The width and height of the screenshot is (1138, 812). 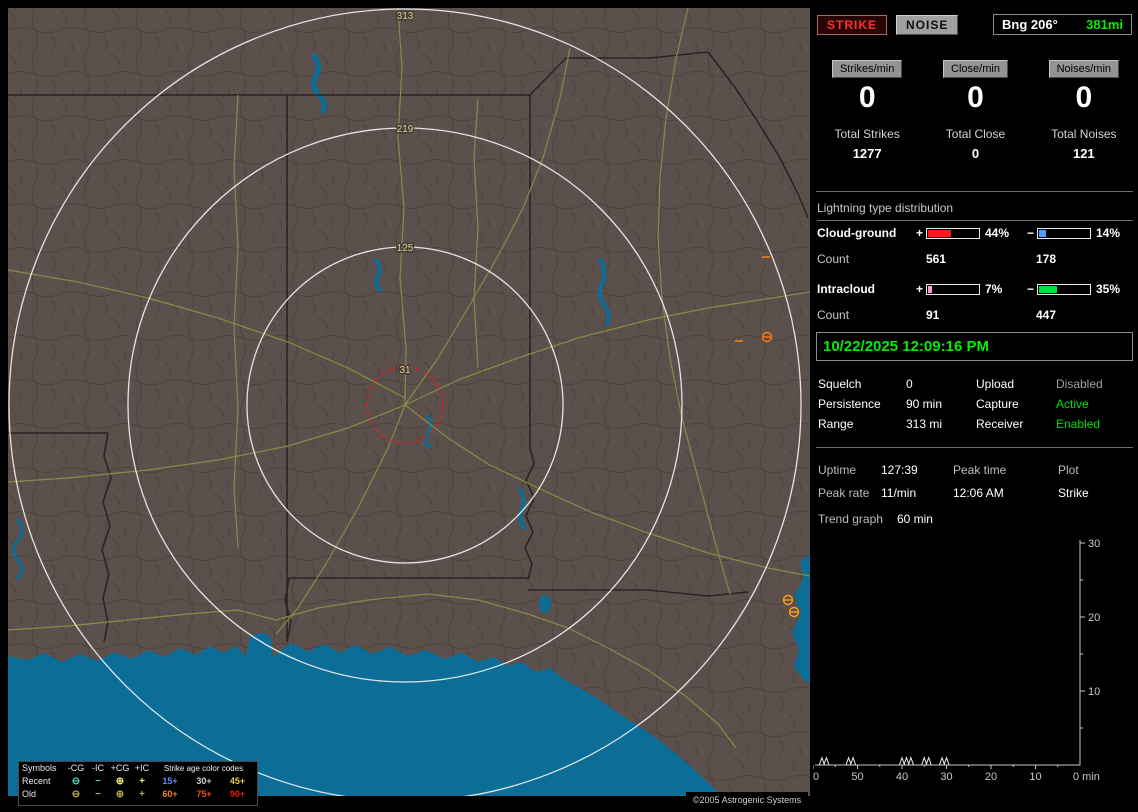 I want to click on datetime-display: 10/22/2025 12:09:16 PM, so click(x=974, y=346).